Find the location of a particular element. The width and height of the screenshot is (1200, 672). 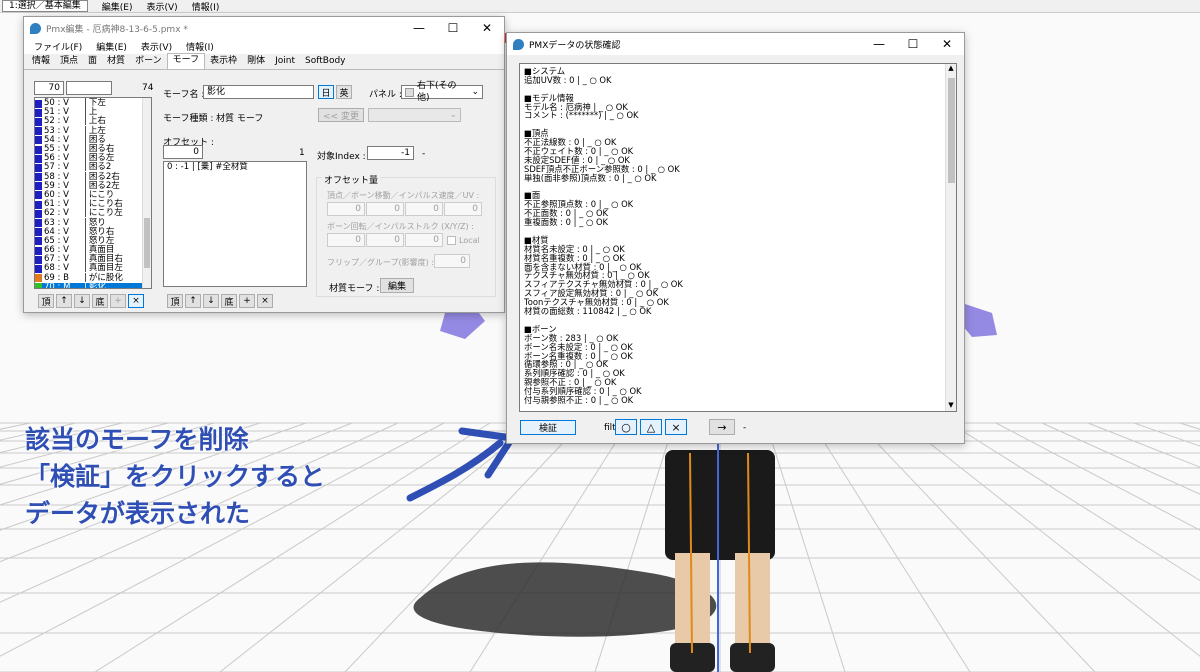

pmx-editor-titlebar: Pmx編集 - 厄病神8-13-6-5.pmx * — ☐ ✕ is located at coordinates (264, 28).